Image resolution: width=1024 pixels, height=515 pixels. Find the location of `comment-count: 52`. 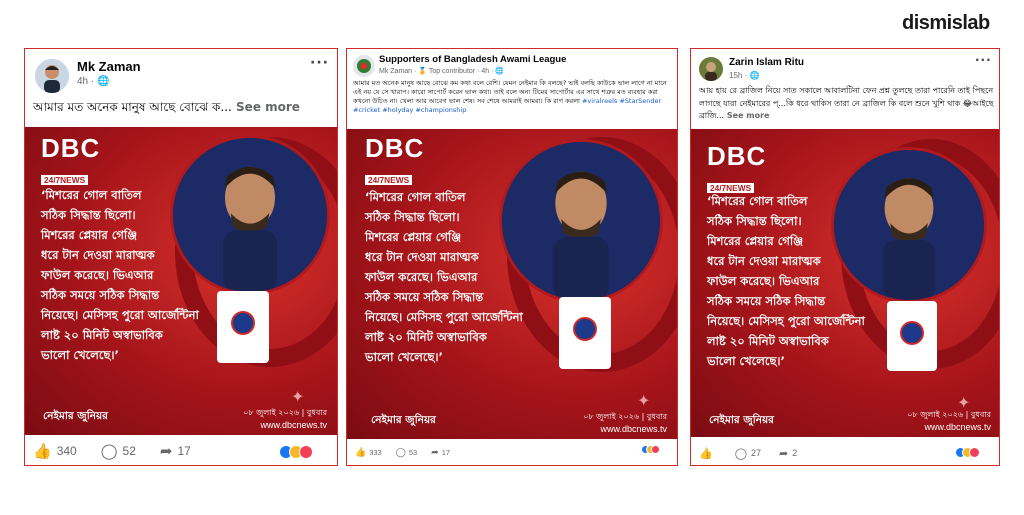

comment-count: 52 is located at coordinates (129, 451).